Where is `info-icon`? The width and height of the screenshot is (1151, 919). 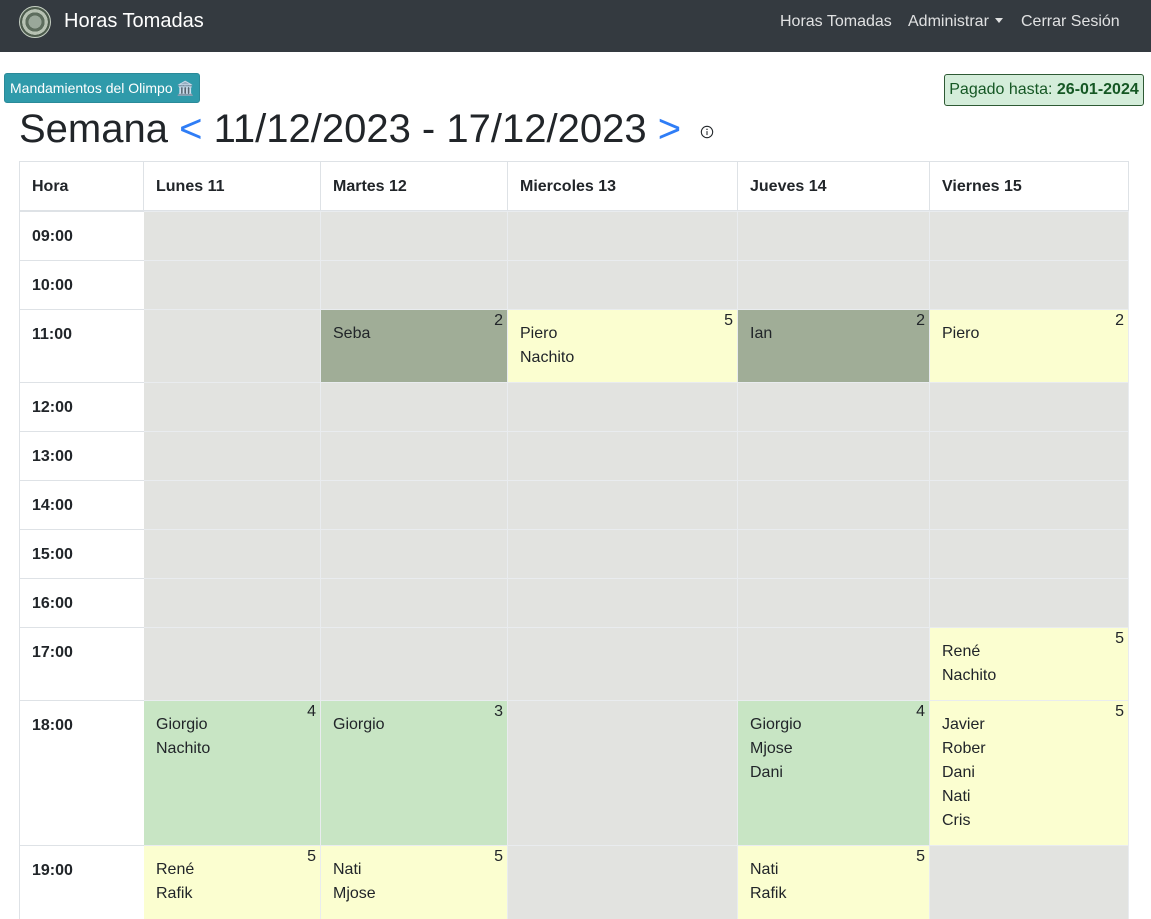
info-icon is located at coordinates (707, 132).